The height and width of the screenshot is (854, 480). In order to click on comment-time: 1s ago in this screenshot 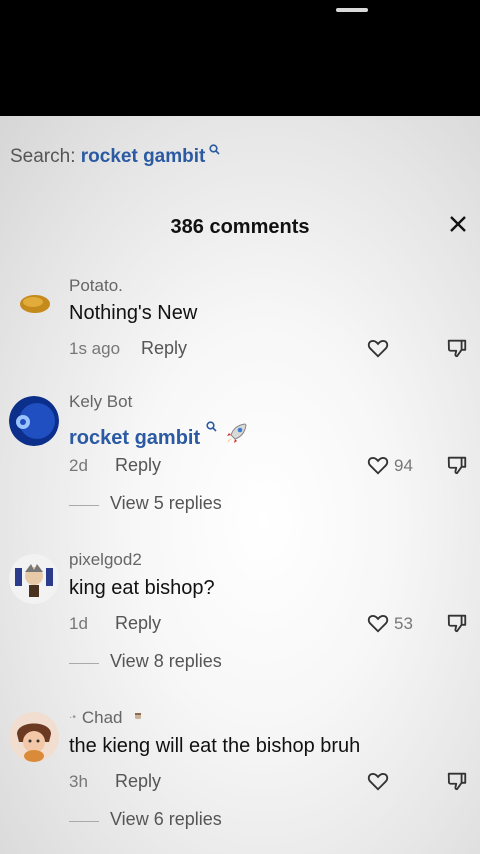, I will do `click(95, 348)`.